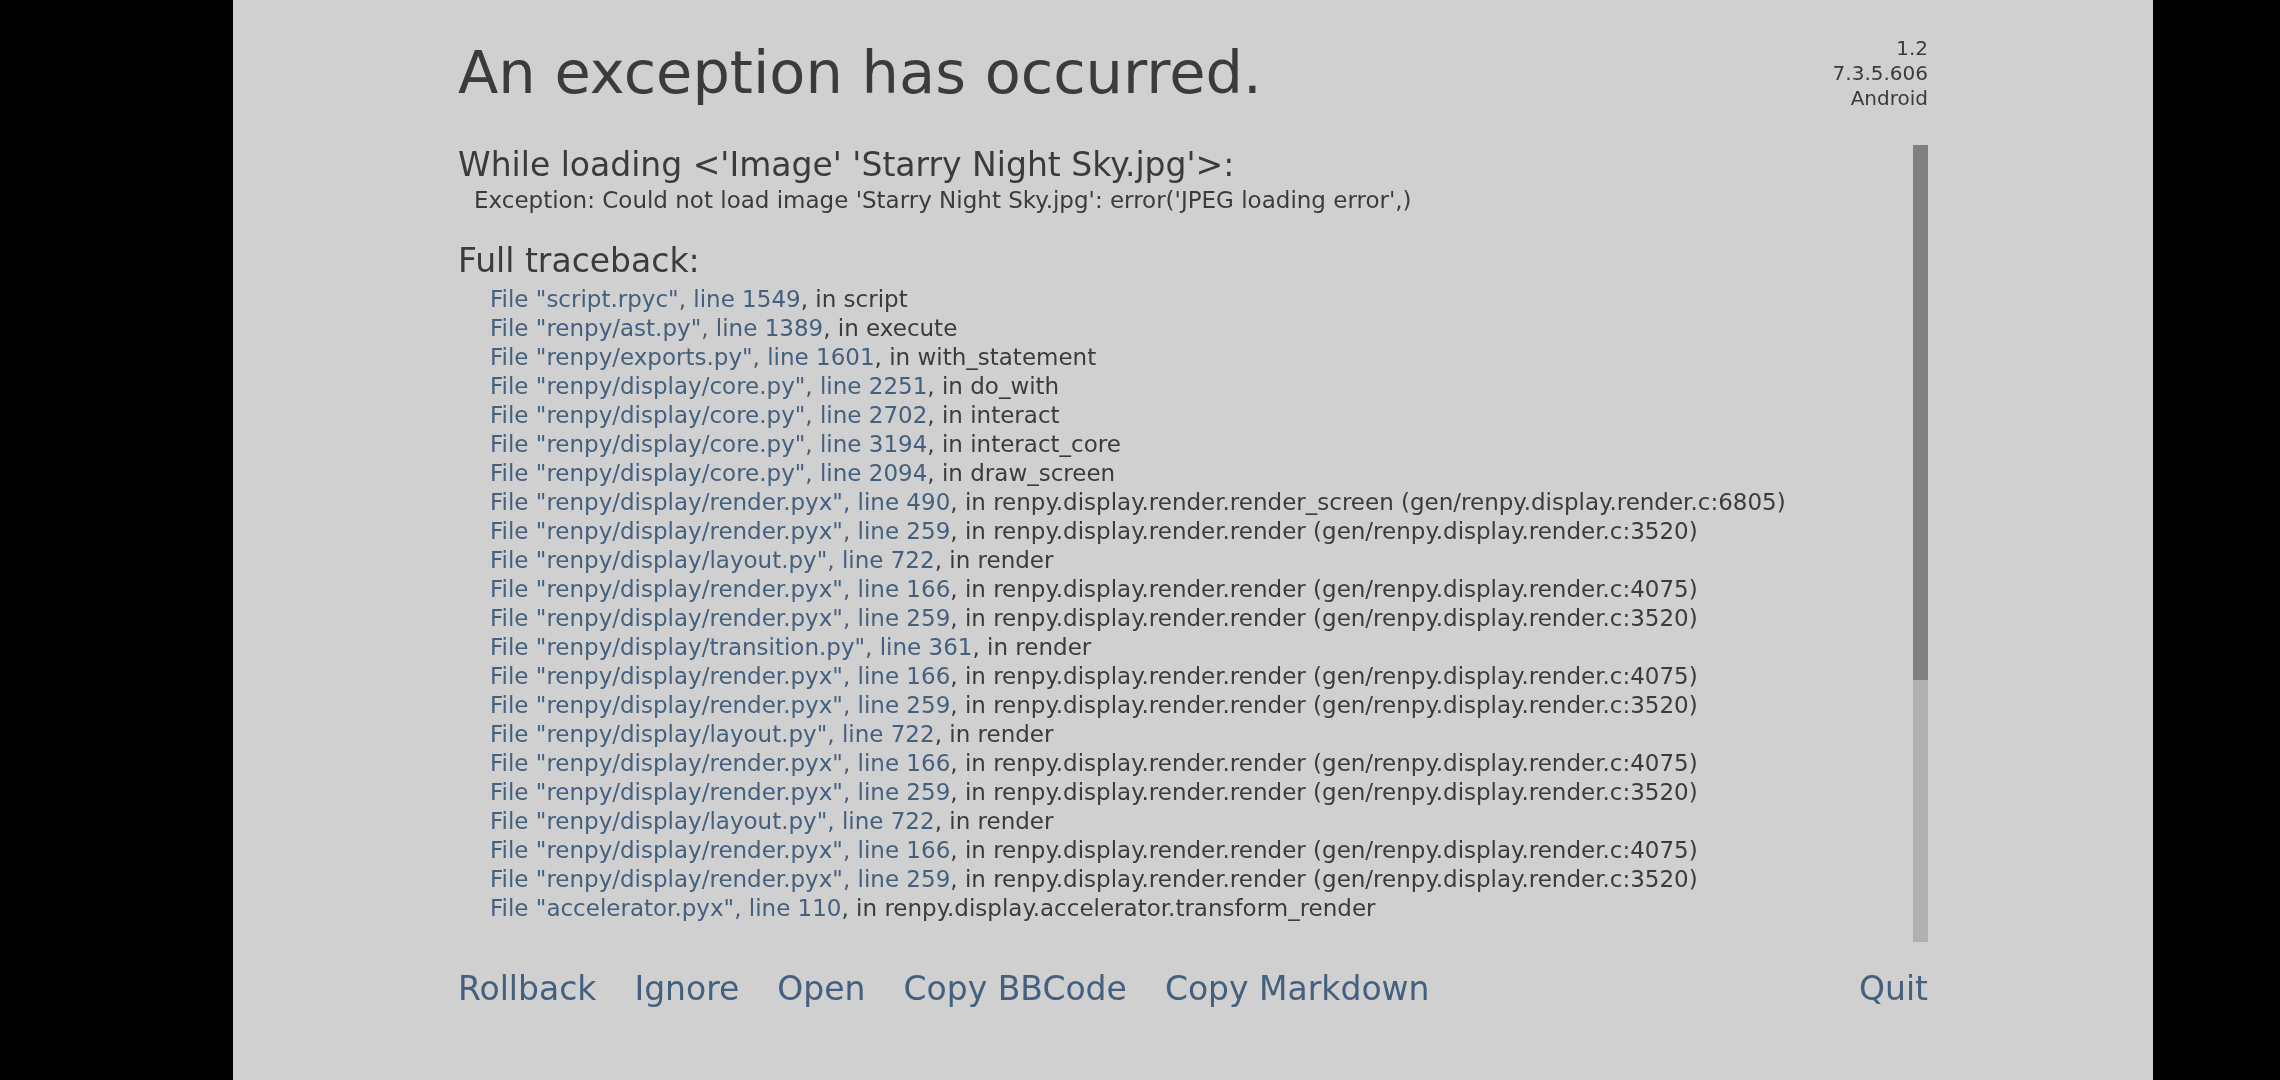 Image resolution: width=2280 pixels, height=1080 pixels. What do you see at coordinates (1893, 988) in the screenshot?
I see `quit-button: Quit` at bounding box center [1893, 988].